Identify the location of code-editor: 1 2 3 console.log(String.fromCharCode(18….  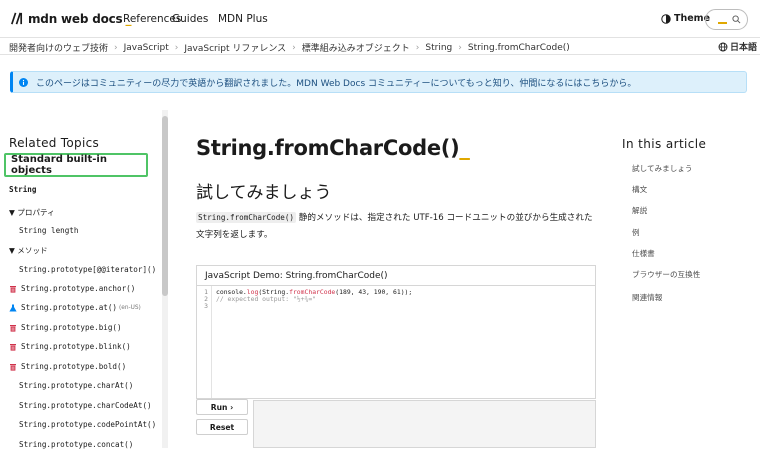
(396, 342).